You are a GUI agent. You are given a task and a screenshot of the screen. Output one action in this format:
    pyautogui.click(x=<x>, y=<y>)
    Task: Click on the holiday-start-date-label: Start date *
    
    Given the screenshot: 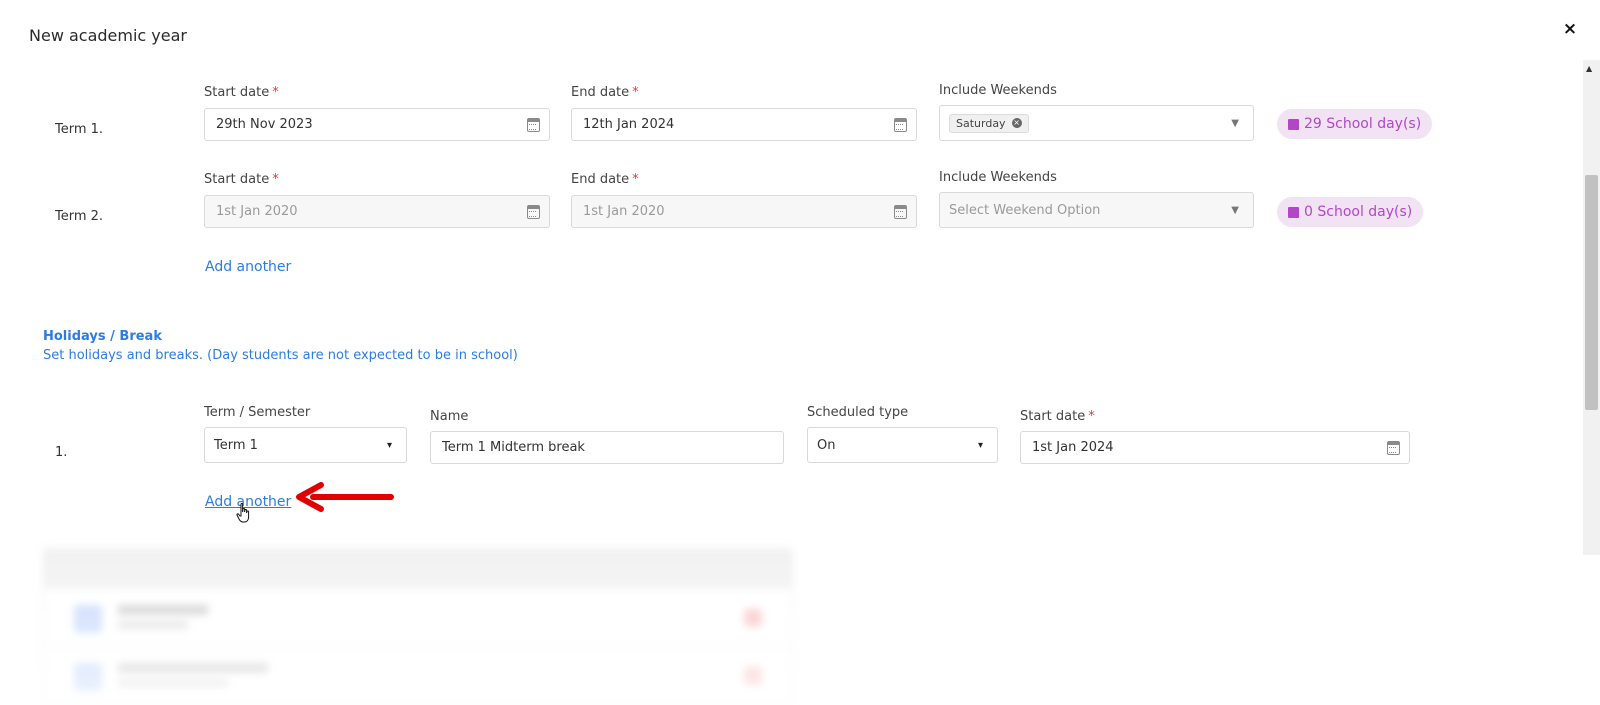 What is the action you would take?
    pyautogui.click(x=1057, y=416)
    